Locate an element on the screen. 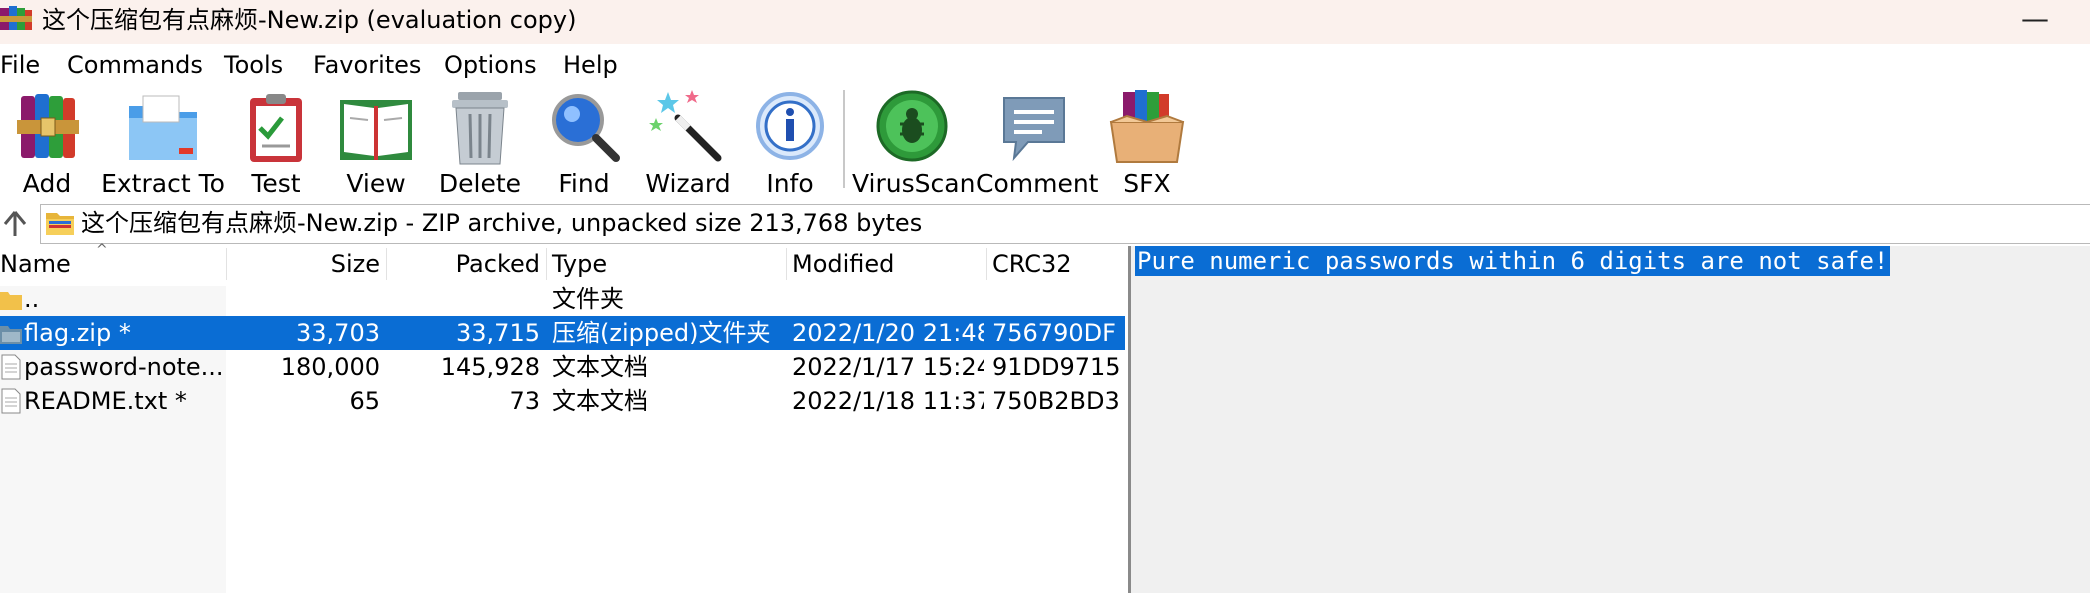 This screenshot has width=2090, height=593. test-button: Test is located at coordinates (276, 144).